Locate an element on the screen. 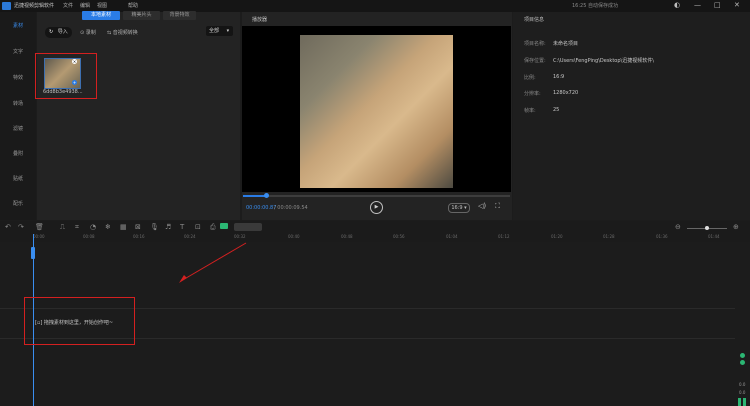  minimize-icon: — is located at coordinates (697, 5).